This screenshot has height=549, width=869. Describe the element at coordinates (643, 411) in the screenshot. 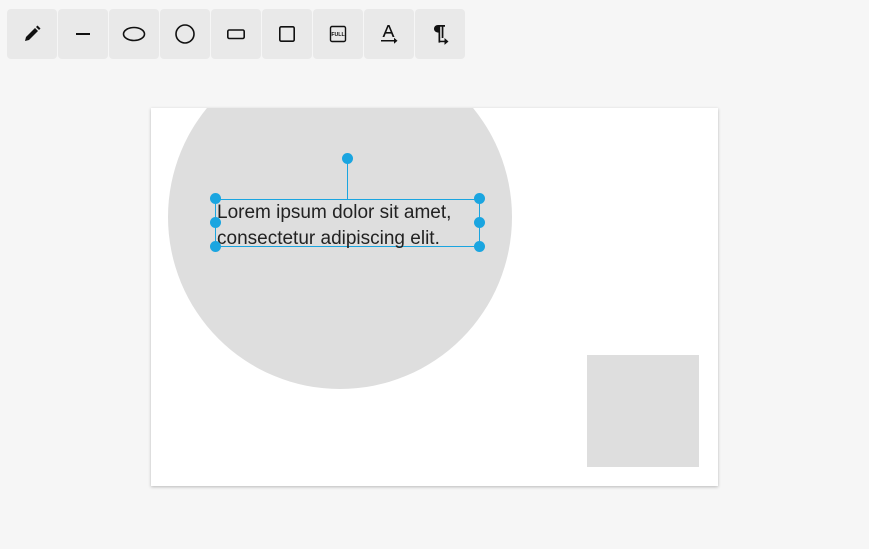

I see `square-shape` at that location.